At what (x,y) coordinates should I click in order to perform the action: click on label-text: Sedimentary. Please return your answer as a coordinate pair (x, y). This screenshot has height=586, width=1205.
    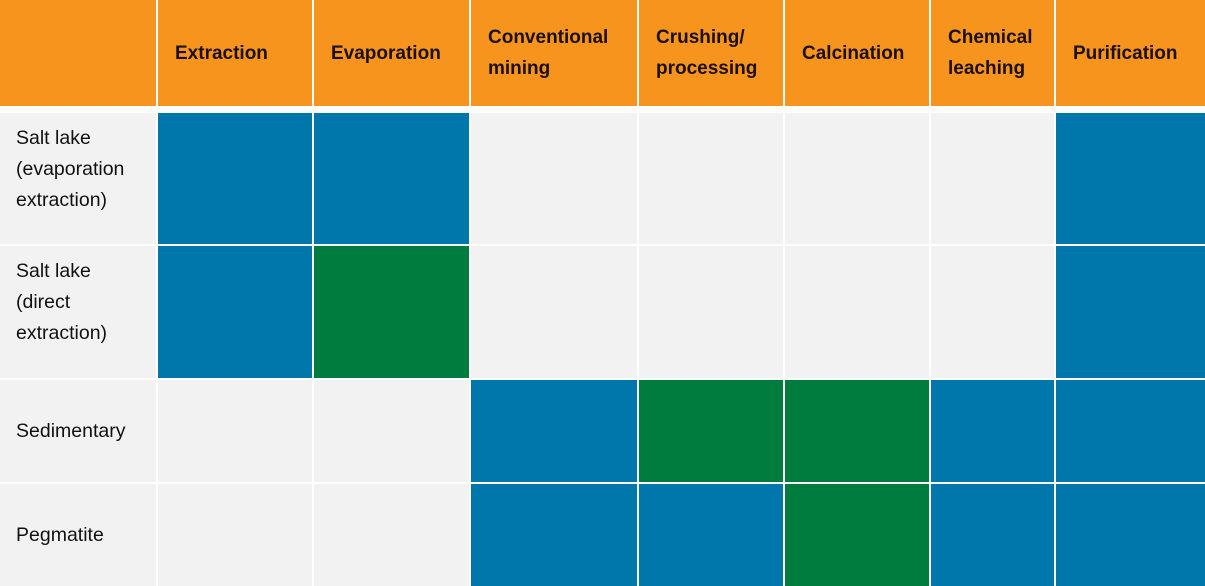
    Looking at the image, I should click on (70, 431).